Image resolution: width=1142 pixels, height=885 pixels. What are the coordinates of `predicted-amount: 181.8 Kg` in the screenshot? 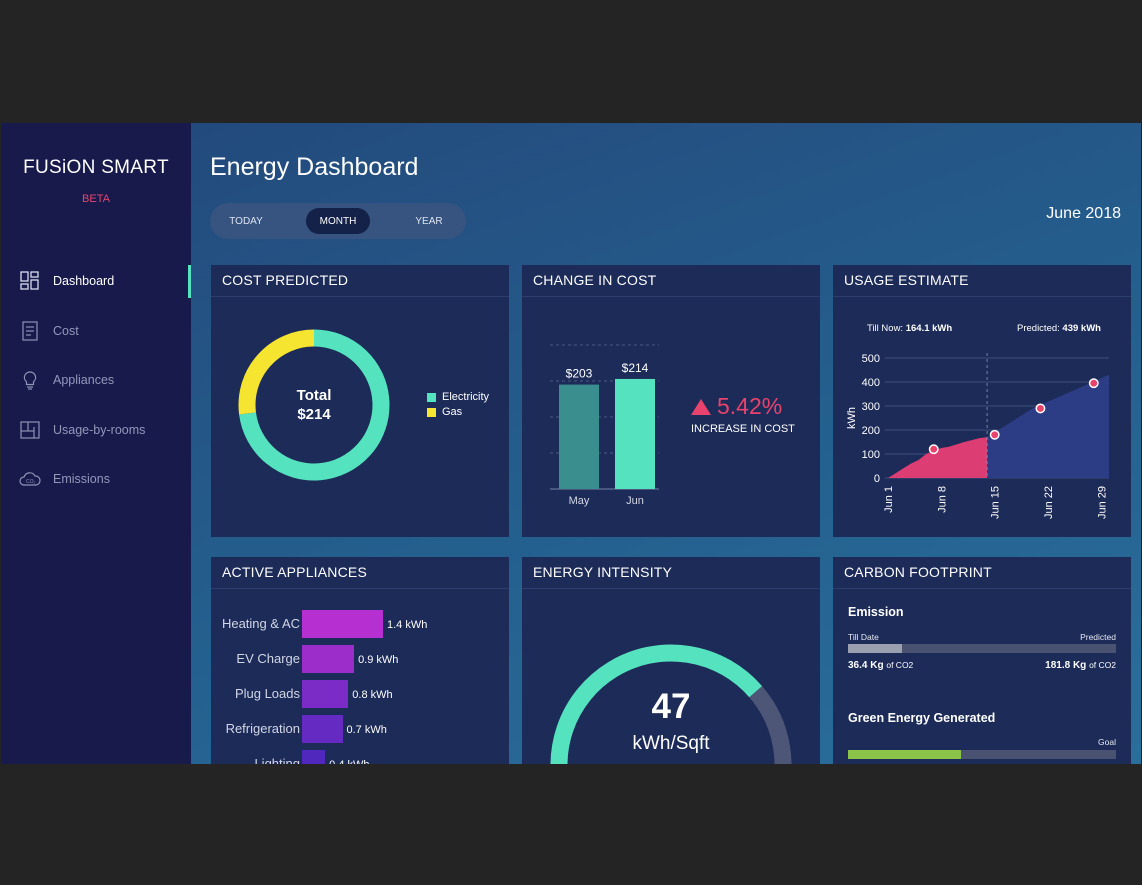 It's located at (1066, 665).